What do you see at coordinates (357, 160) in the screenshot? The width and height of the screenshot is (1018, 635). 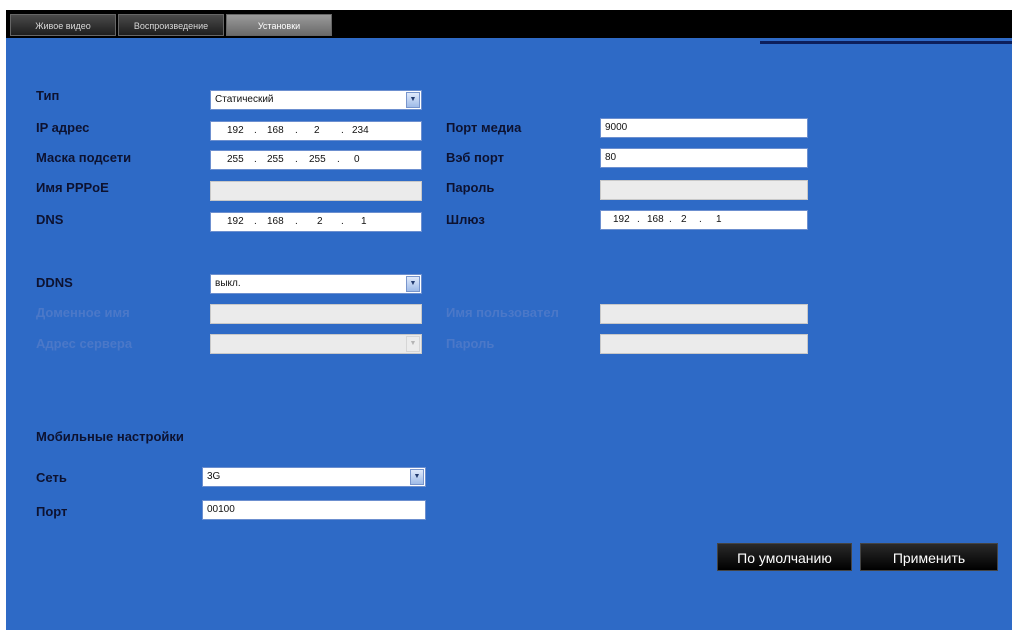 I see `mask-octet: 0` at bounding box center [357, 160].